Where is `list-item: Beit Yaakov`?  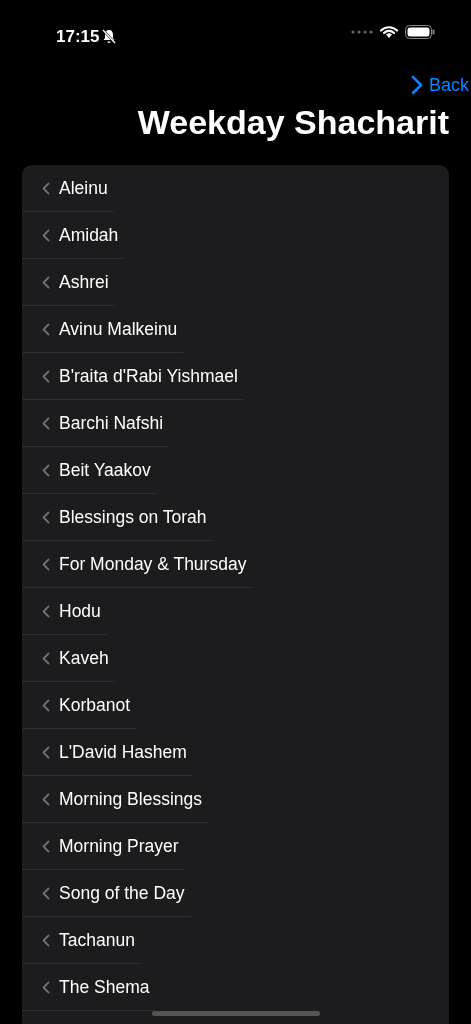 list-item: Beit Yaakov is located at coordinates (89, 470).